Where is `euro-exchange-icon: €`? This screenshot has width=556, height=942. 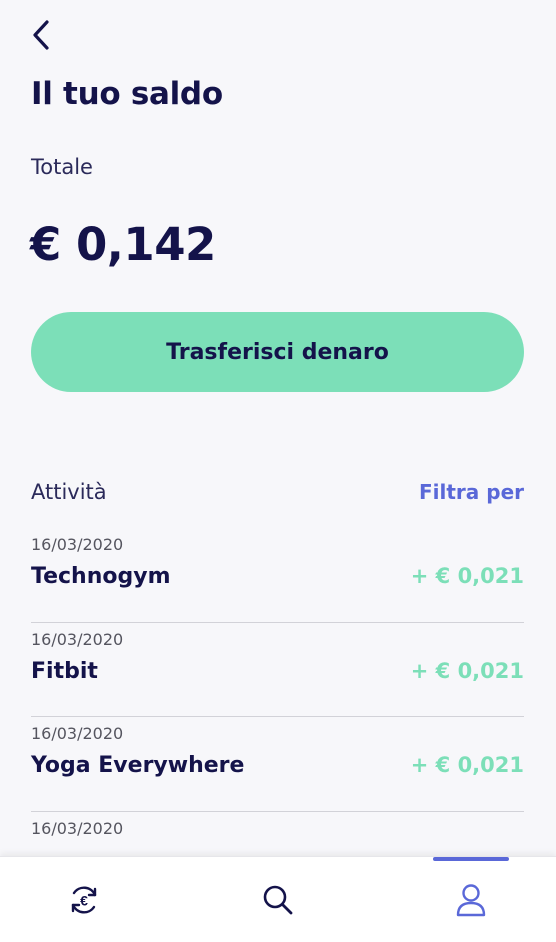
euro-exchange-icon: € is located at coordinates (84, 900).